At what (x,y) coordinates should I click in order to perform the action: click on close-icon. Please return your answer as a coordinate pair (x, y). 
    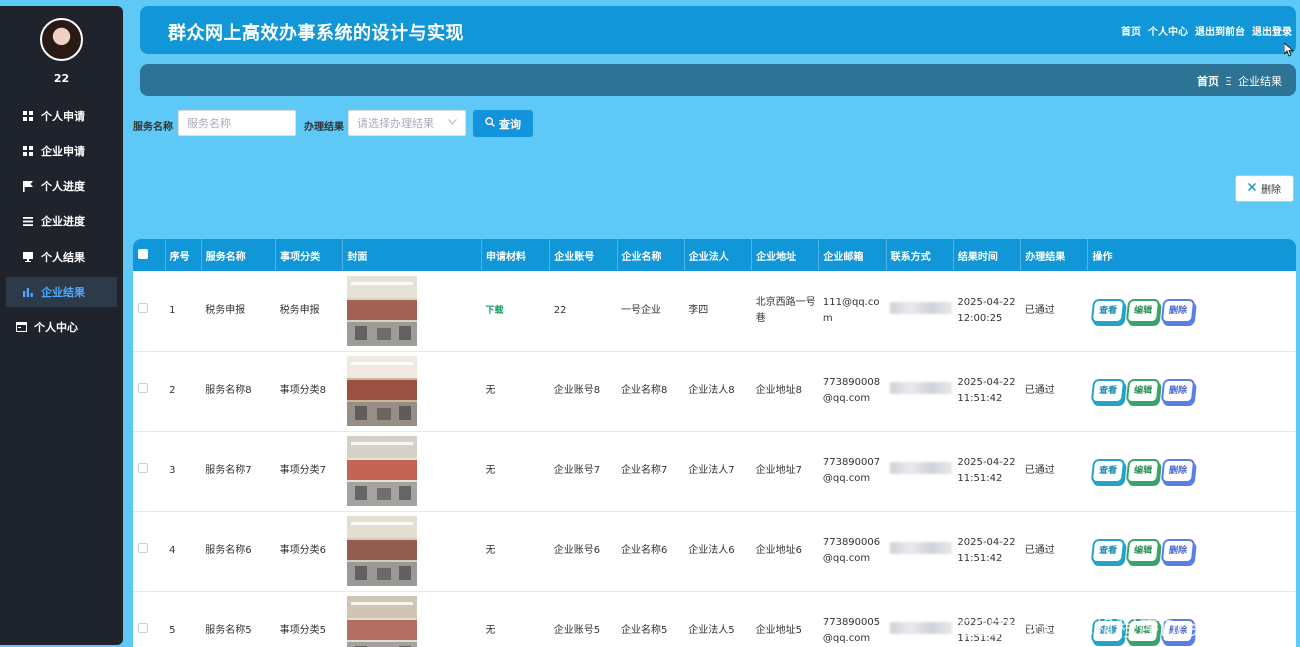
    Looking at the image, I should click on (1252, 188).